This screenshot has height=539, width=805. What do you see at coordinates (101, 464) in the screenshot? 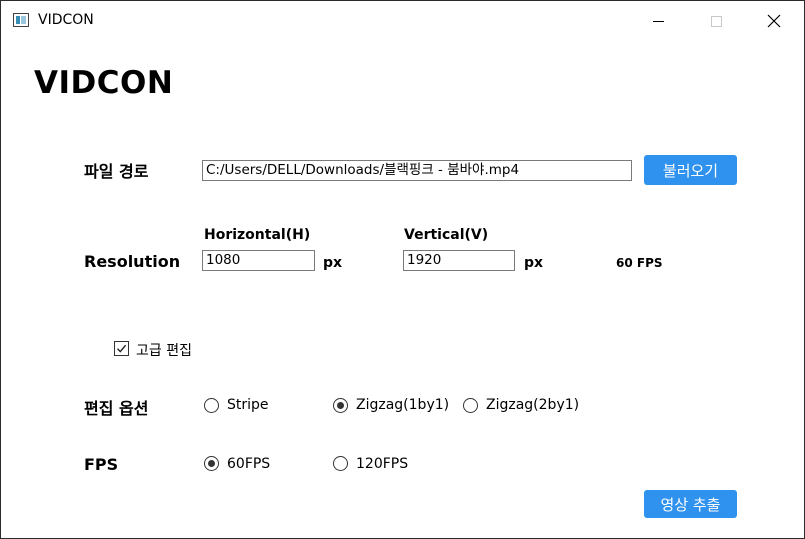
I see `fps-label: FPS` at bounding box center [101, 464].